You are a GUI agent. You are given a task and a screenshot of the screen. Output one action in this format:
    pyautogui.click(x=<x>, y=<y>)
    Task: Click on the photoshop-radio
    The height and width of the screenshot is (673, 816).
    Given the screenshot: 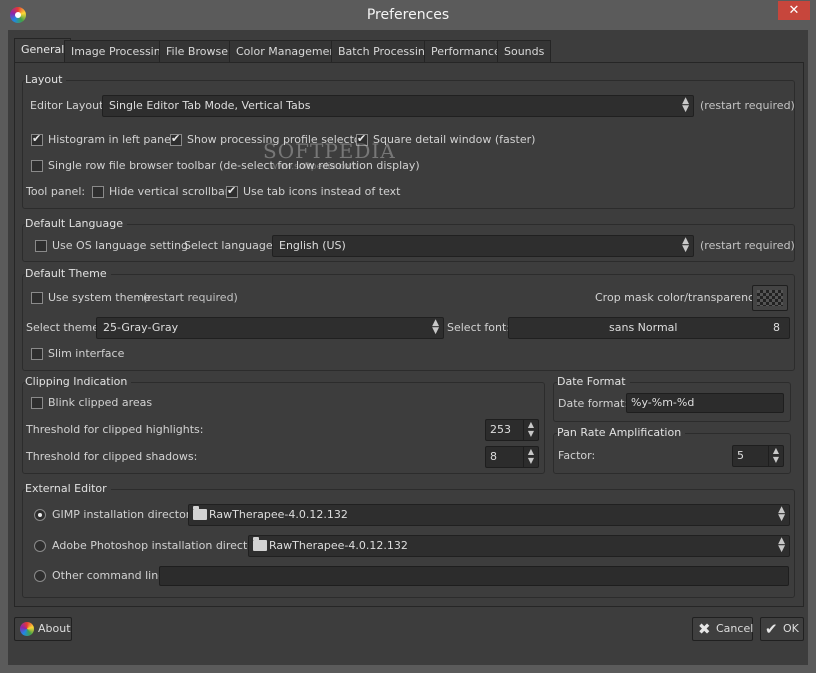 What is the action you would take?
    pyautogui.click(x=40, y=546)
    